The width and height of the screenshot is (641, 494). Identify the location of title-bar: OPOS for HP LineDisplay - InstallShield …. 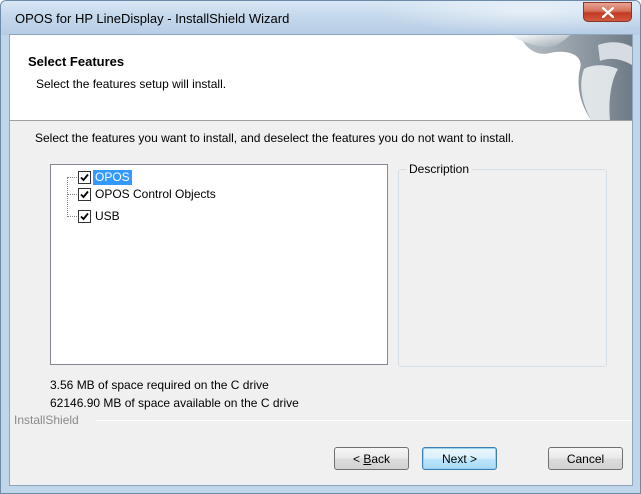
(320, 18).